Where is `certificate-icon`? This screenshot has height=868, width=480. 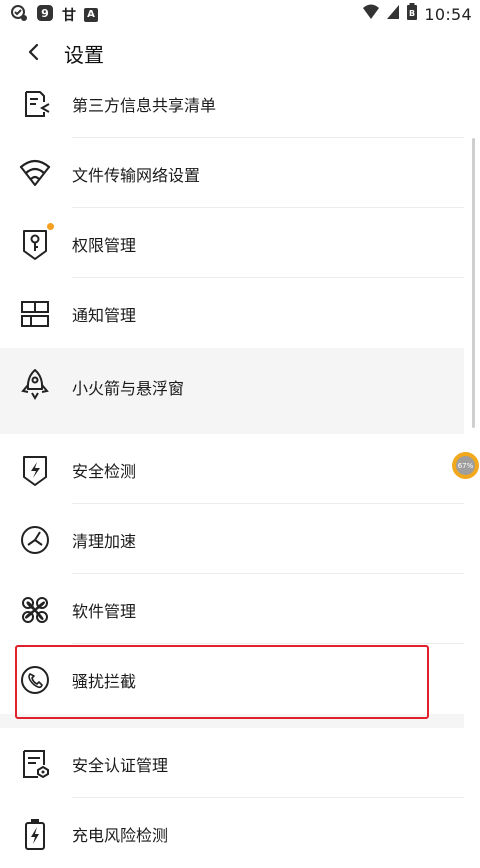
certificate-icon is located at coordinates (35, 764).